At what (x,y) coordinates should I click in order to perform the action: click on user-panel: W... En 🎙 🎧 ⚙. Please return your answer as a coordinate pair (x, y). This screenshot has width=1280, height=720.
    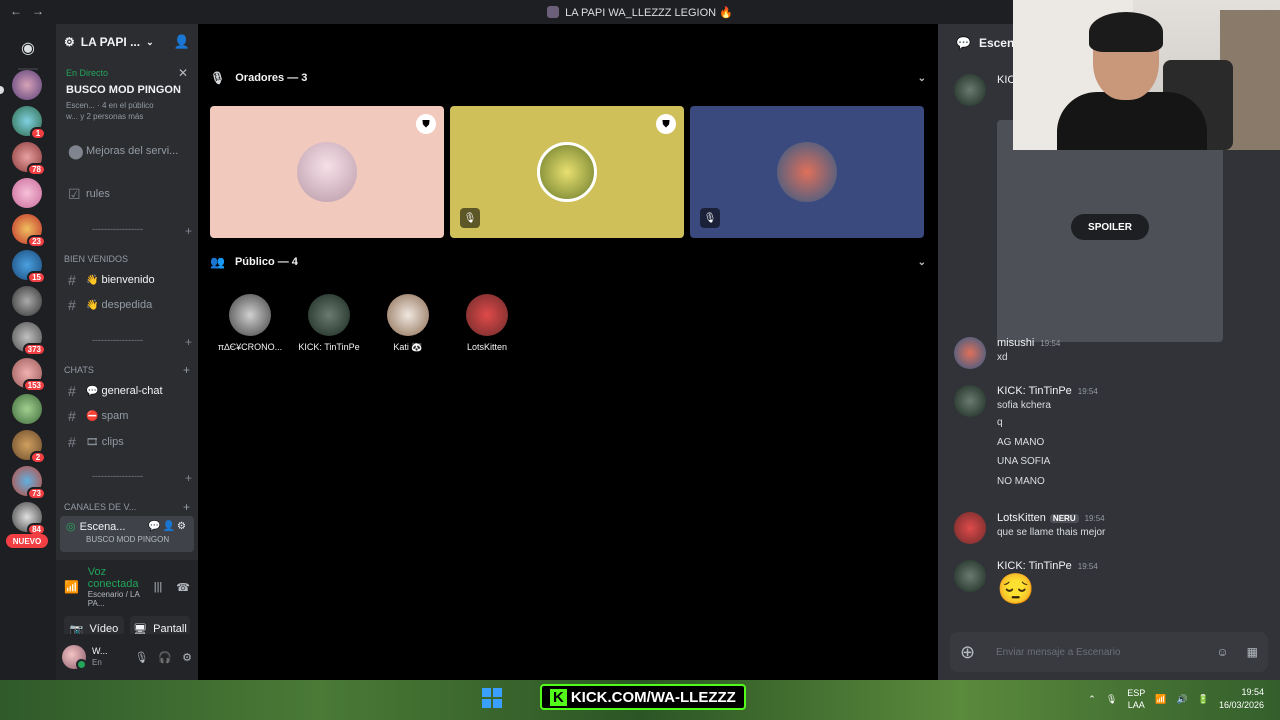
    Looking at the image, I should click on (127, 657).